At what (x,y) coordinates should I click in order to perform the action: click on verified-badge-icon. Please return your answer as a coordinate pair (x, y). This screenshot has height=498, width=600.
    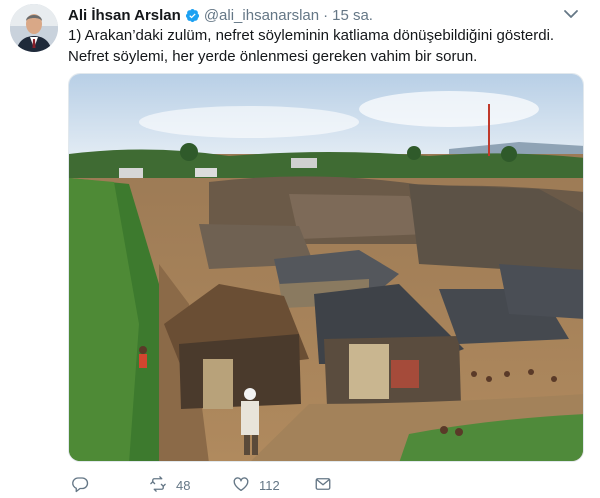
    Looking at the image, I should click on (192, 15).